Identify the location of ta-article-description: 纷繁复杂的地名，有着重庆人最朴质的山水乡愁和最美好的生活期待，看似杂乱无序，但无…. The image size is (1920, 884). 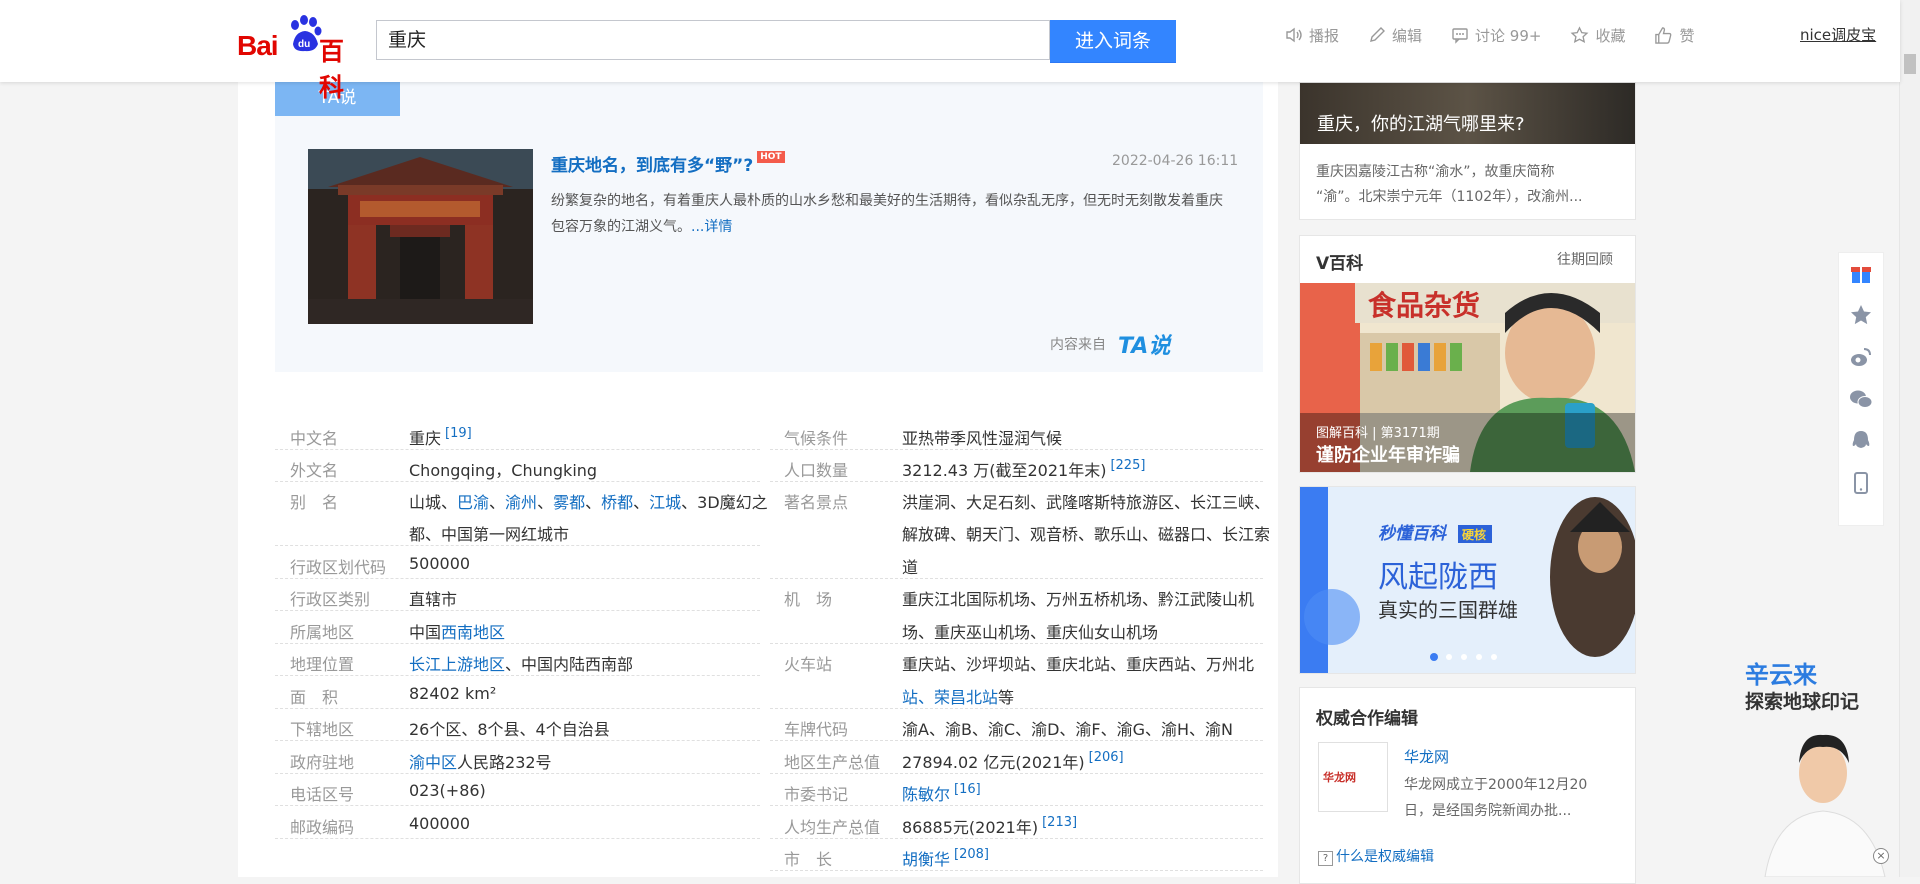
(887, 214).